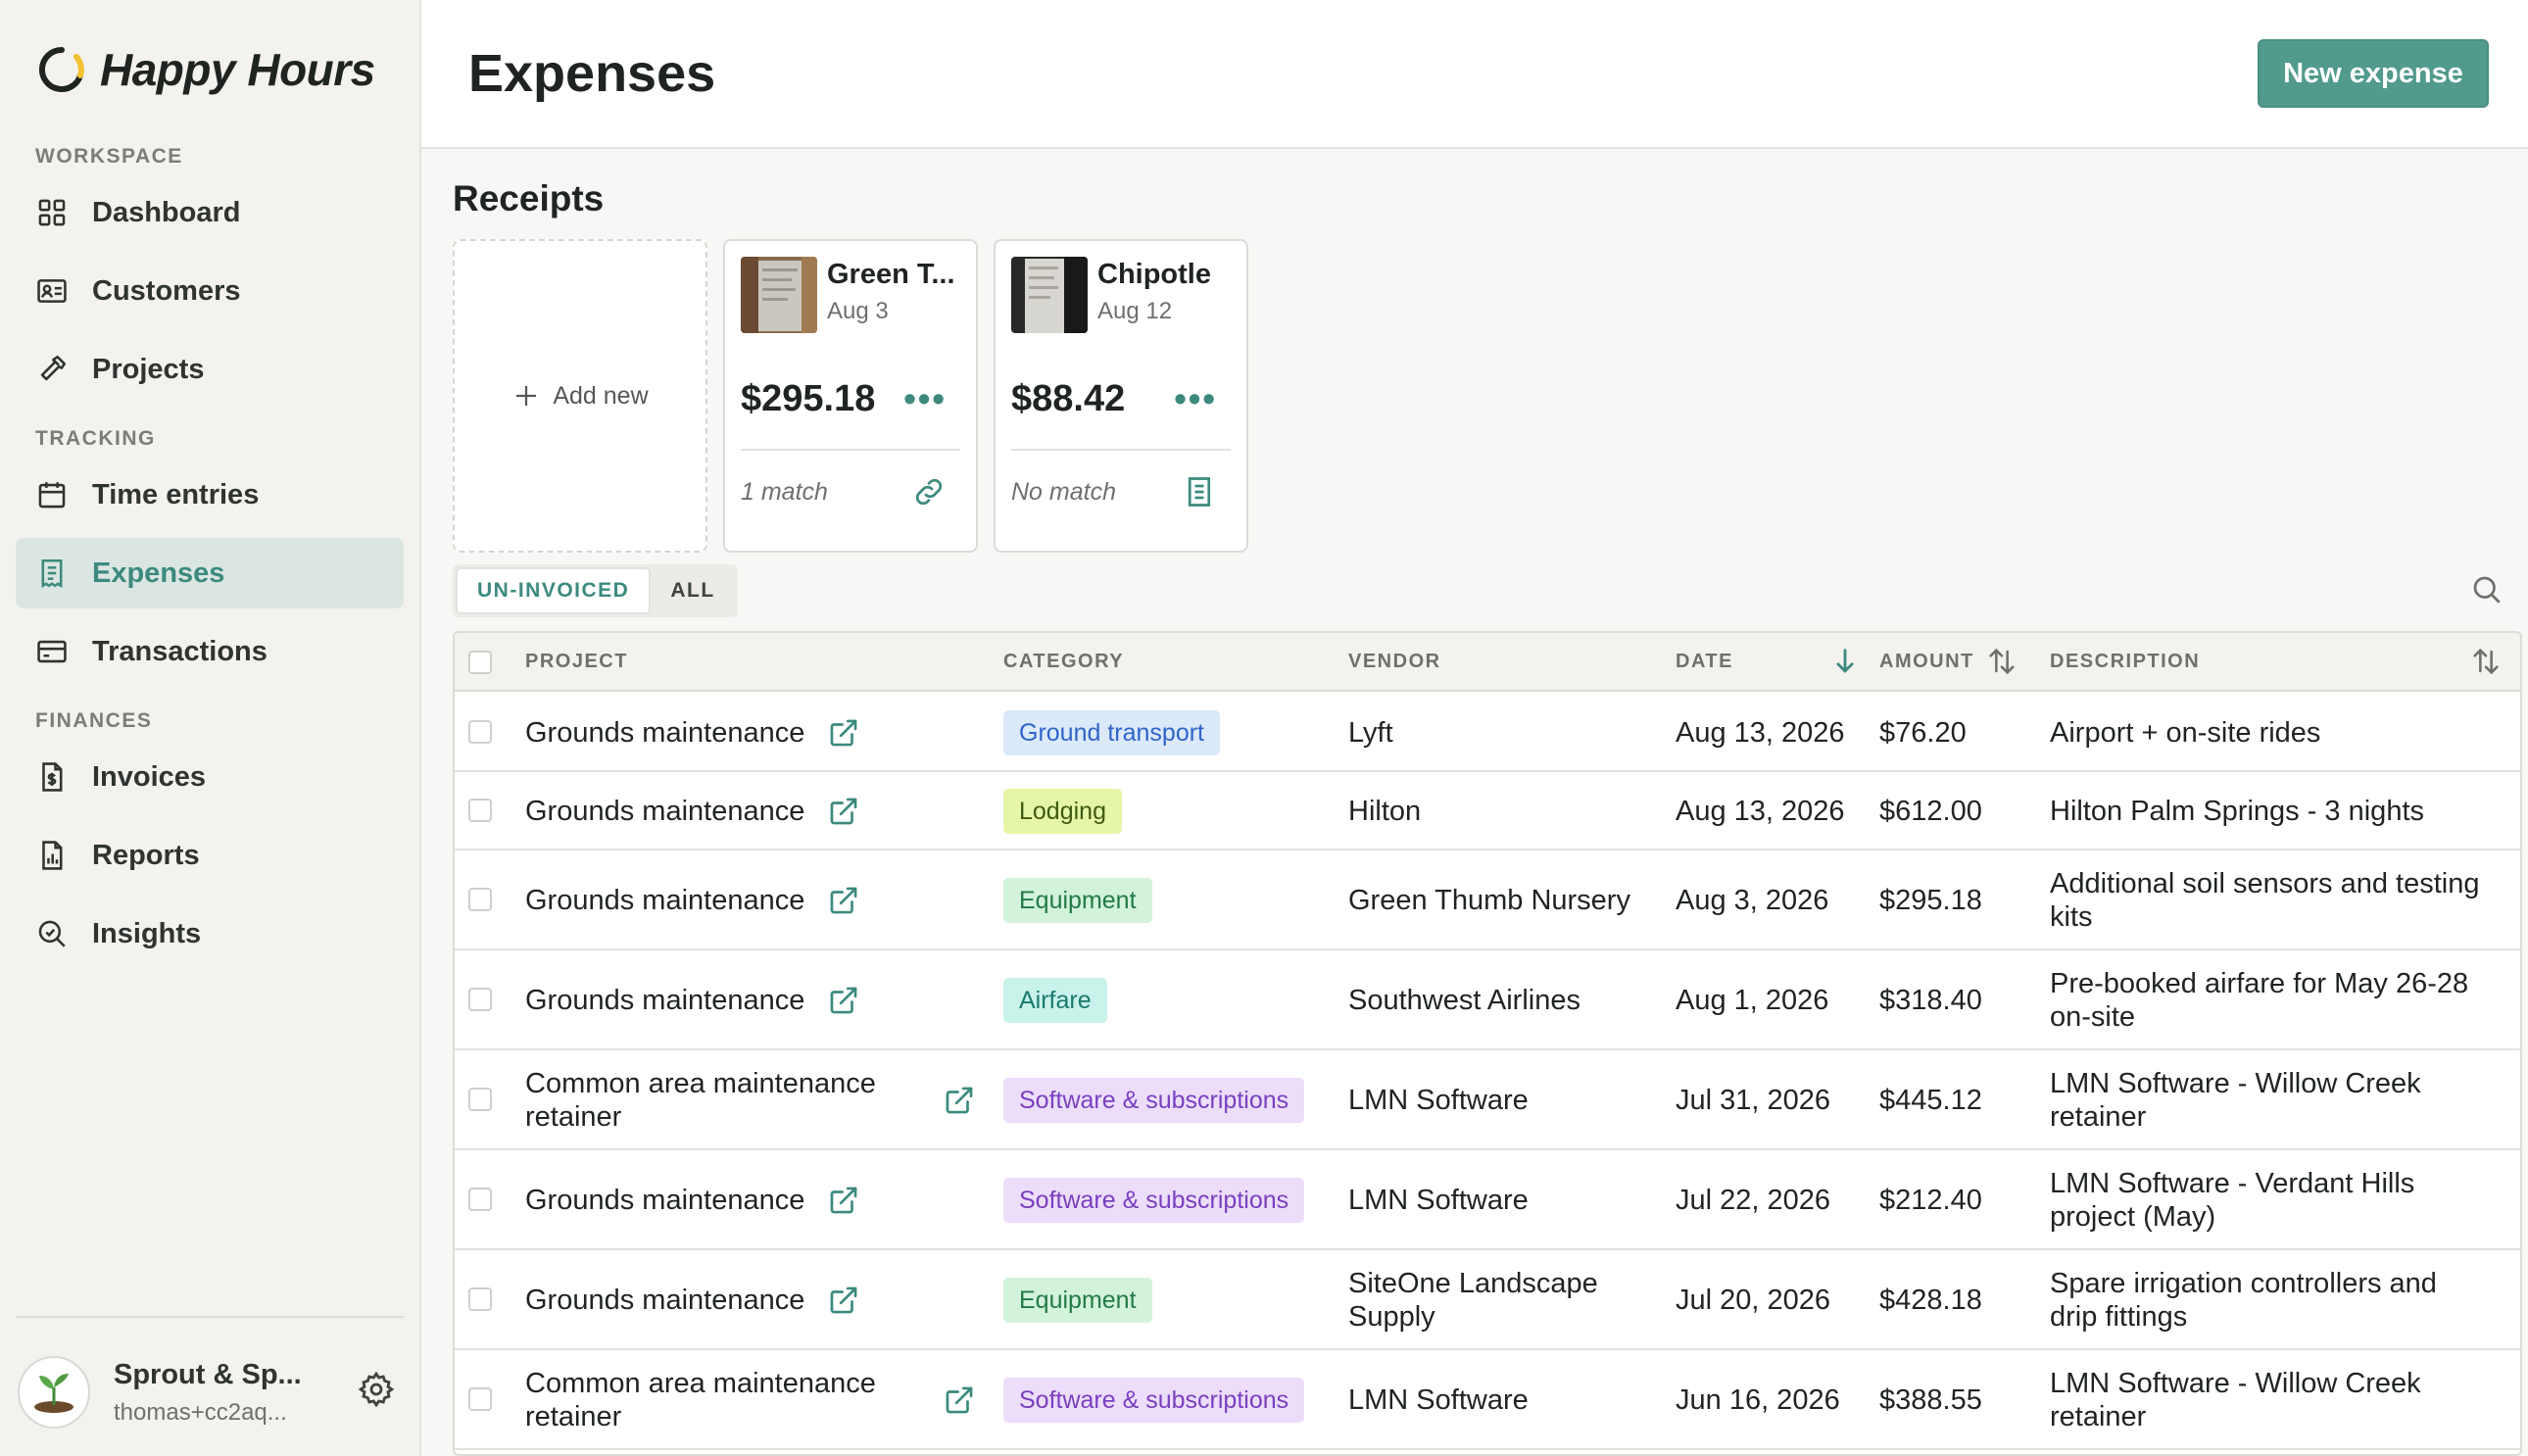 This screenshot has height=1456, width=2528. What do you see at coordinates (851, 450) in the screenshot?
I see `divider` at bounding box center [851, 450].